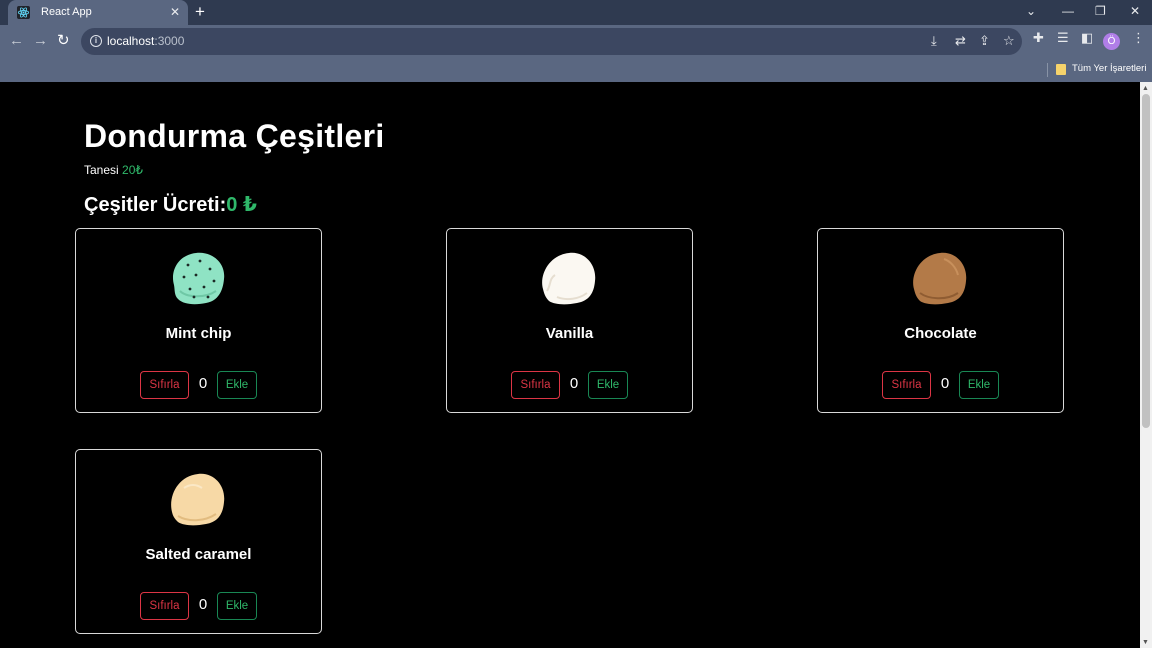  What do you see at coordinates (200, 12) in the screenshot?
I see `new-tab-icon: +` at bounding box center [200, 12].